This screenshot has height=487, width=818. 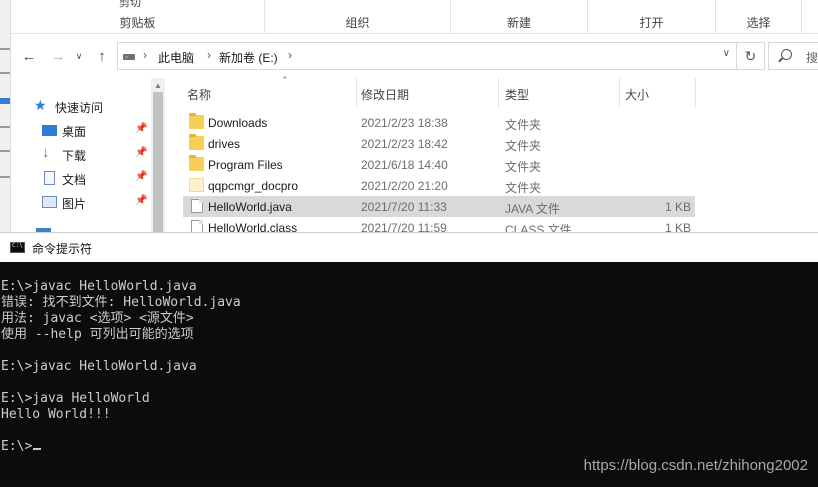 What do you see at coordinates (56, 414) in the screenshot?
I see `console-line: Hello World!!!` at bounding box center [56, 414].